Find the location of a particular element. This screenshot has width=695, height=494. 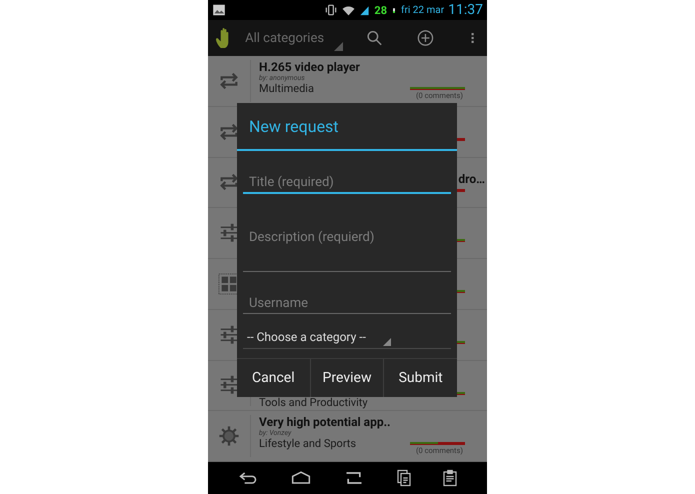

row-category: Tools and Productivity is located at coordinates (314, 403).